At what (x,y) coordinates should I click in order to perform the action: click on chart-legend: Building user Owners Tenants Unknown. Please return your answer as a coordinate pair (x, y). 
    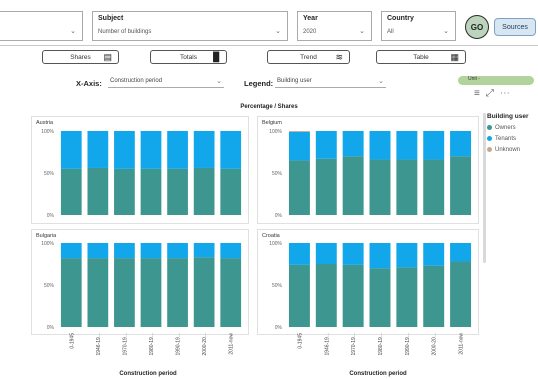
    Looking at the image, I should click on (508, 134).